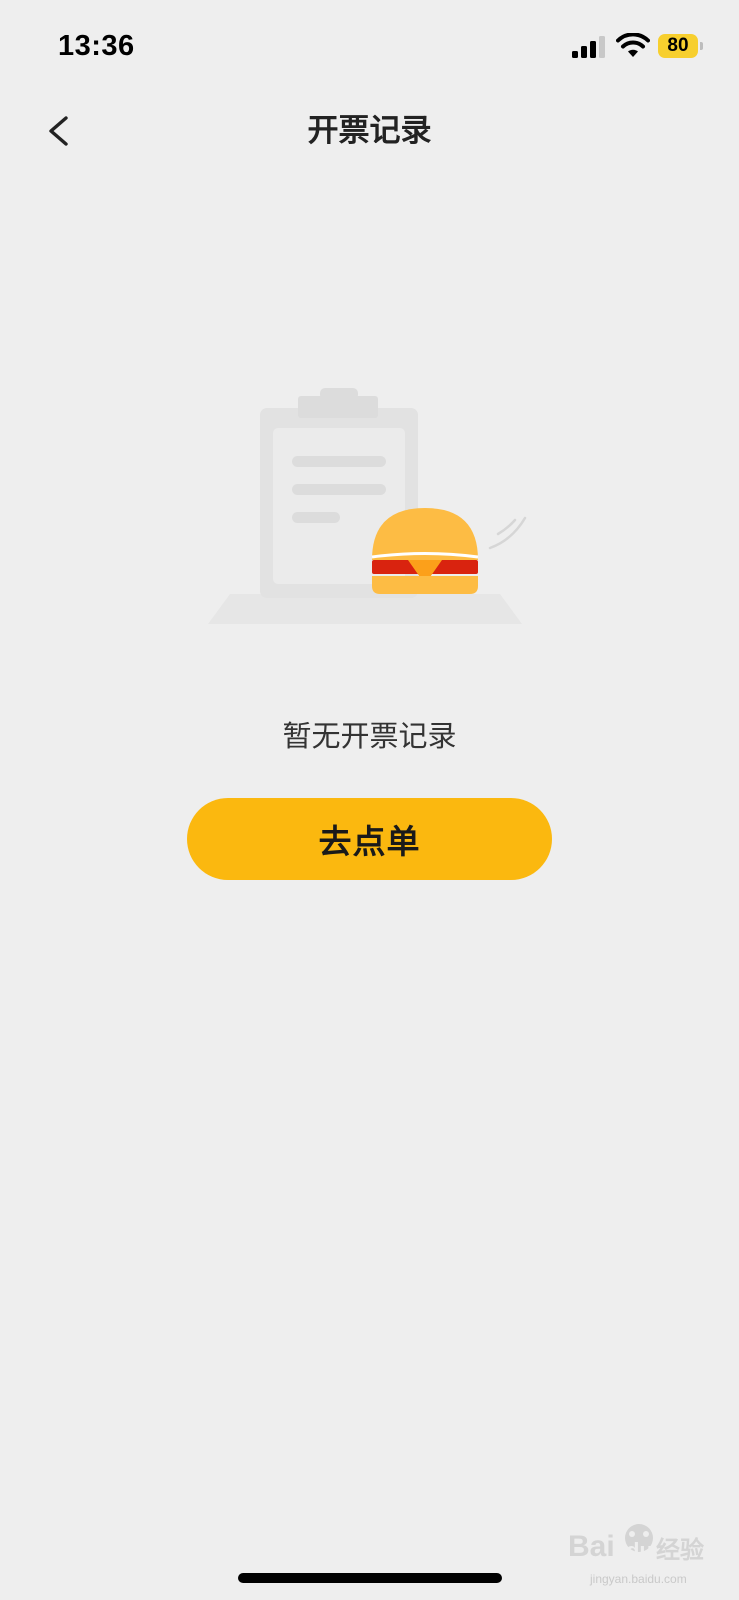 This screenshot has width=739, height=1600. I want to click on wifi-icon, so click(633, 45).